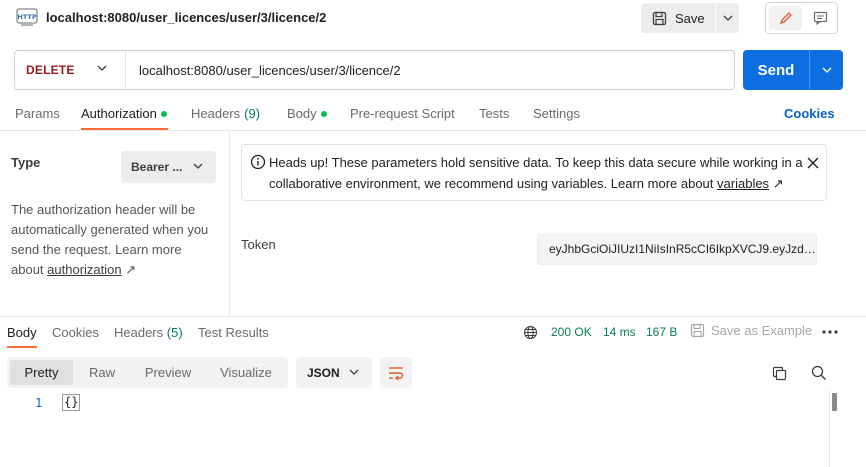 This screenshot has height=467, width=866. What do you see at coordinates (22, 332) in the screenshot?
I see `response-tab-body: Body` at bounding box center [22, 332].